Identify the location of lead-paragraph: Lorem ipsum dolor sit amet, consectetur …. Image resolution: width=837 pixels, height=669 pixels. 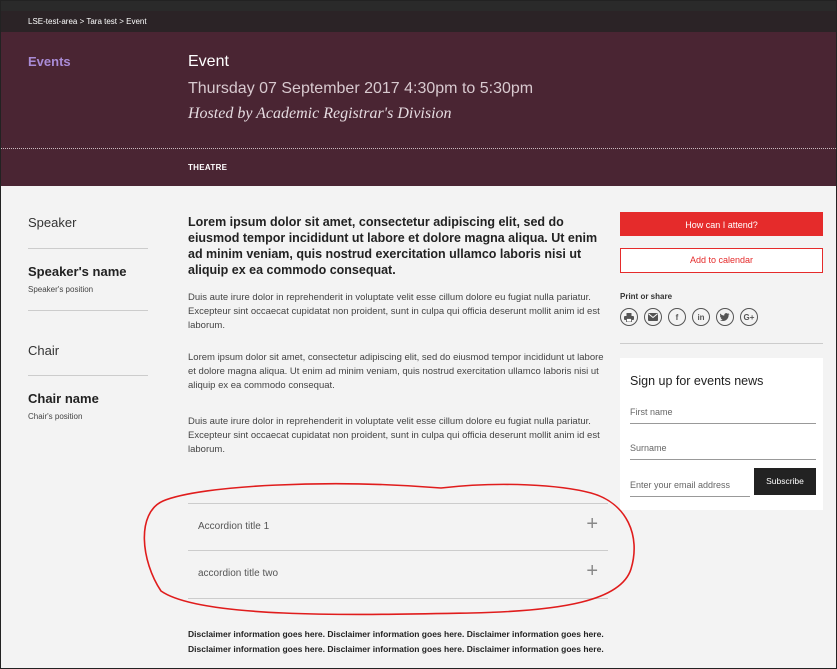
(393, 246).